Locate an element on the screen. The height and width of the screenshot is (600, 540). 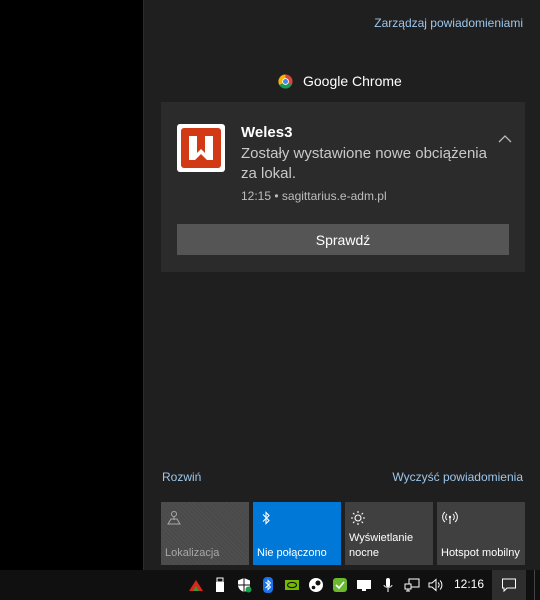
app-group-header: Google Chrome is located at coordinates (340, 81).